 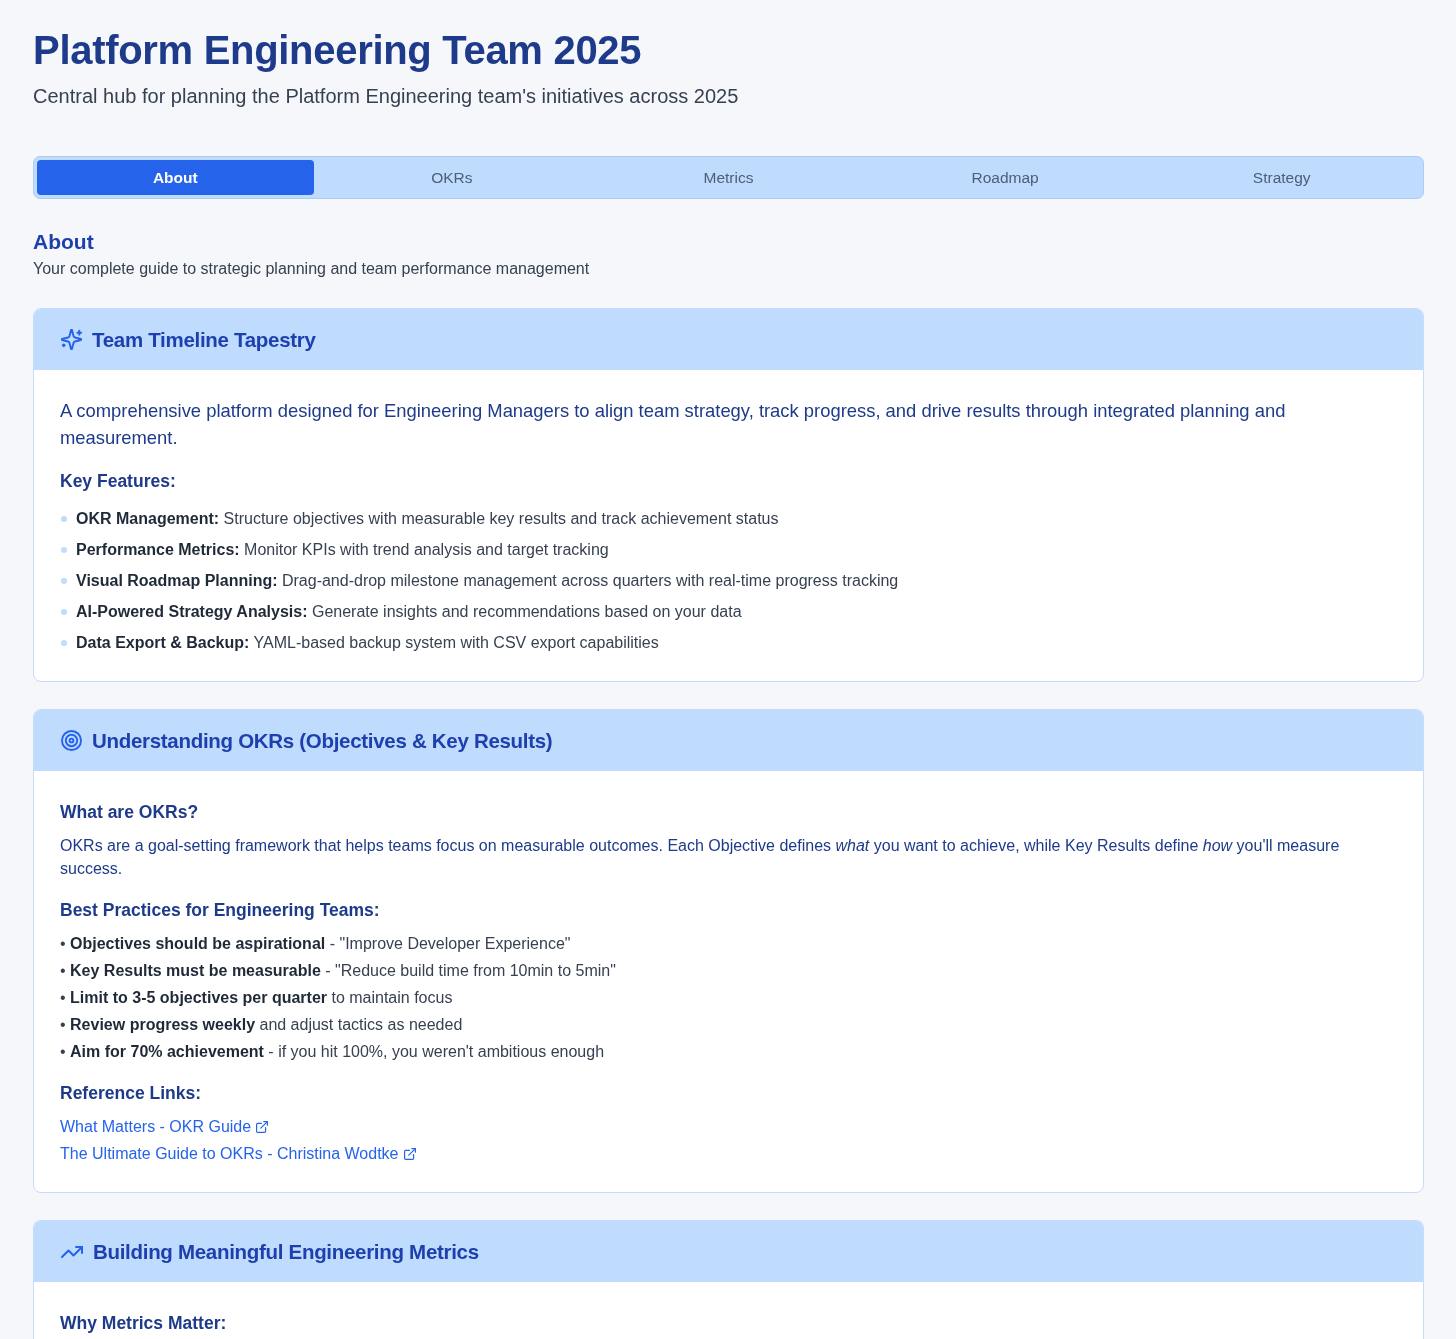 I want to click on practice-item: • Aim for 70% achievement - if you hit 100%, you weren't ambitious enough, so click(x=333, y=1052).